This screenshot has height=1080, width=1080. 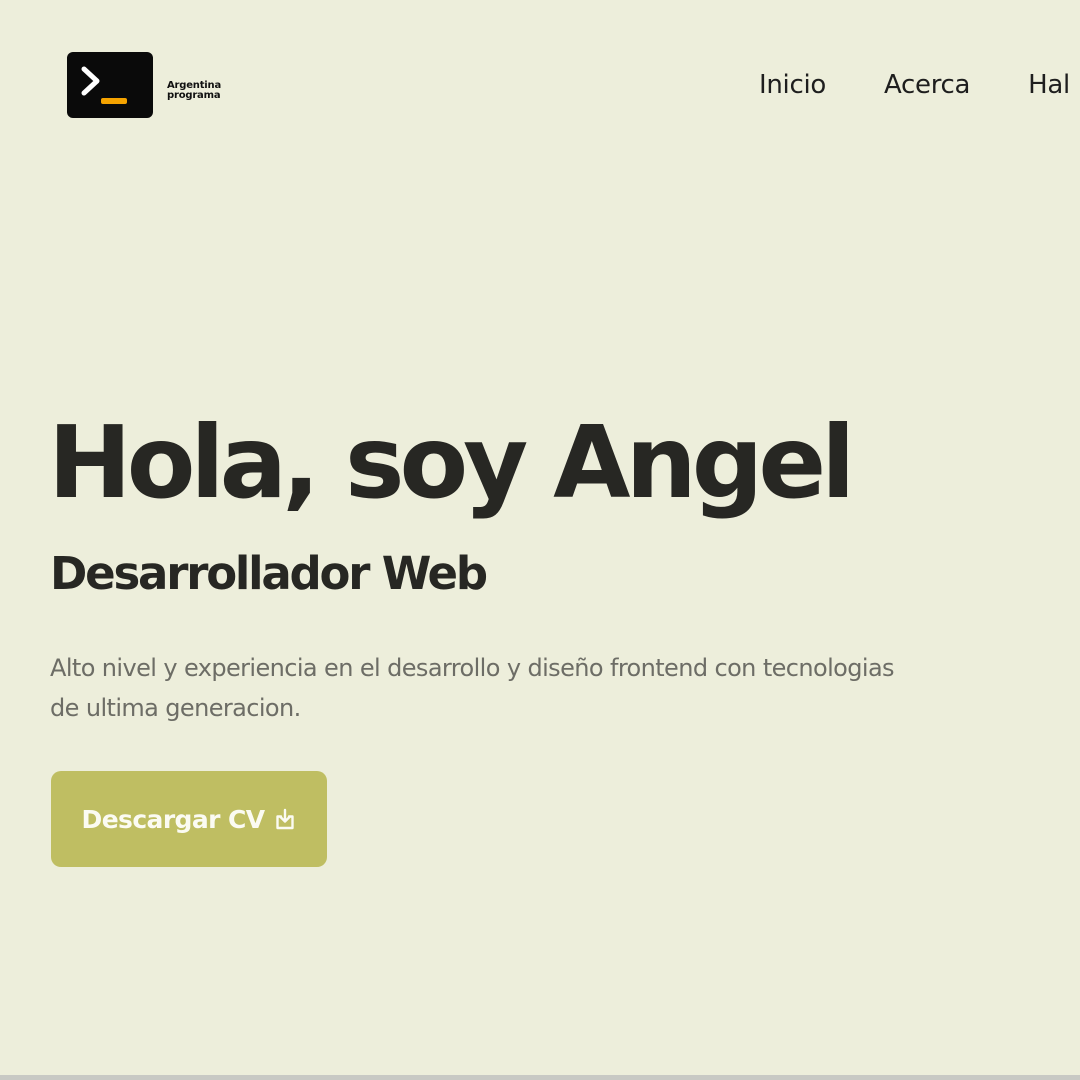 I want to click on nav-link-inicio: Inicio, so click(x=792, y=85).